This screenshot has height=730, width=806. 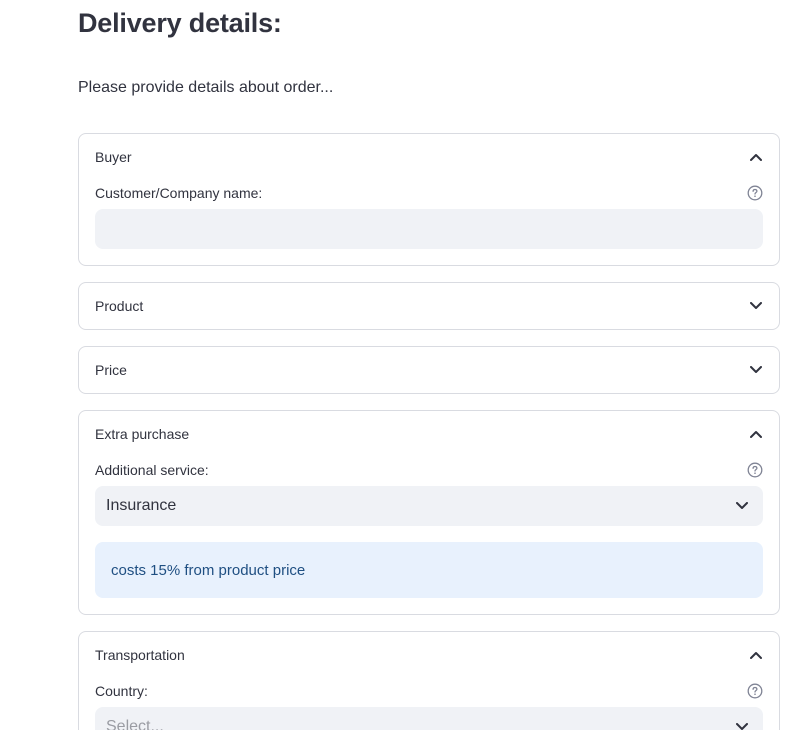 What do you see at coordinates (142, 434) in the screenshot?
I see `expander-extra-purchase-title: Extra purchase` at bounding box center [142, 434].